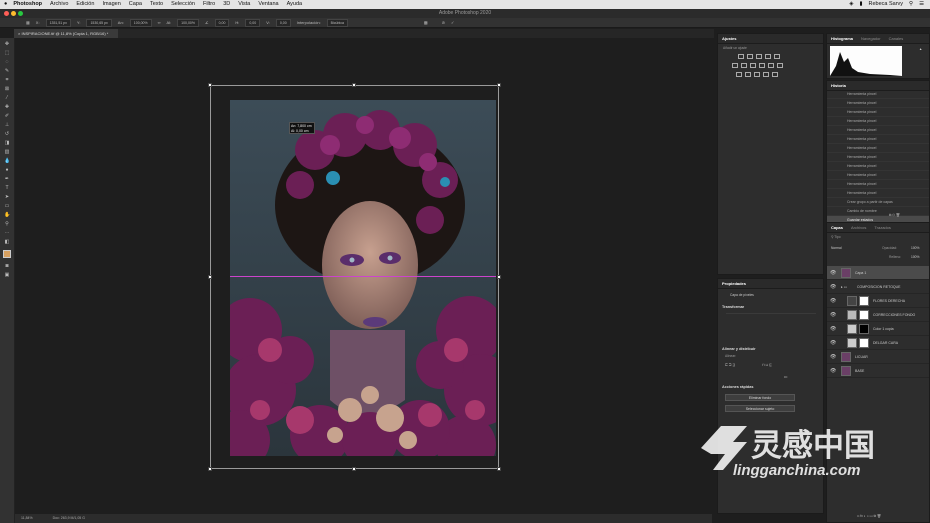 This screenshot has width=930, height=523. Describe the element at coordinates (921, 4) in the screenshot. I see `menu-list-icon: ☰` at that location.